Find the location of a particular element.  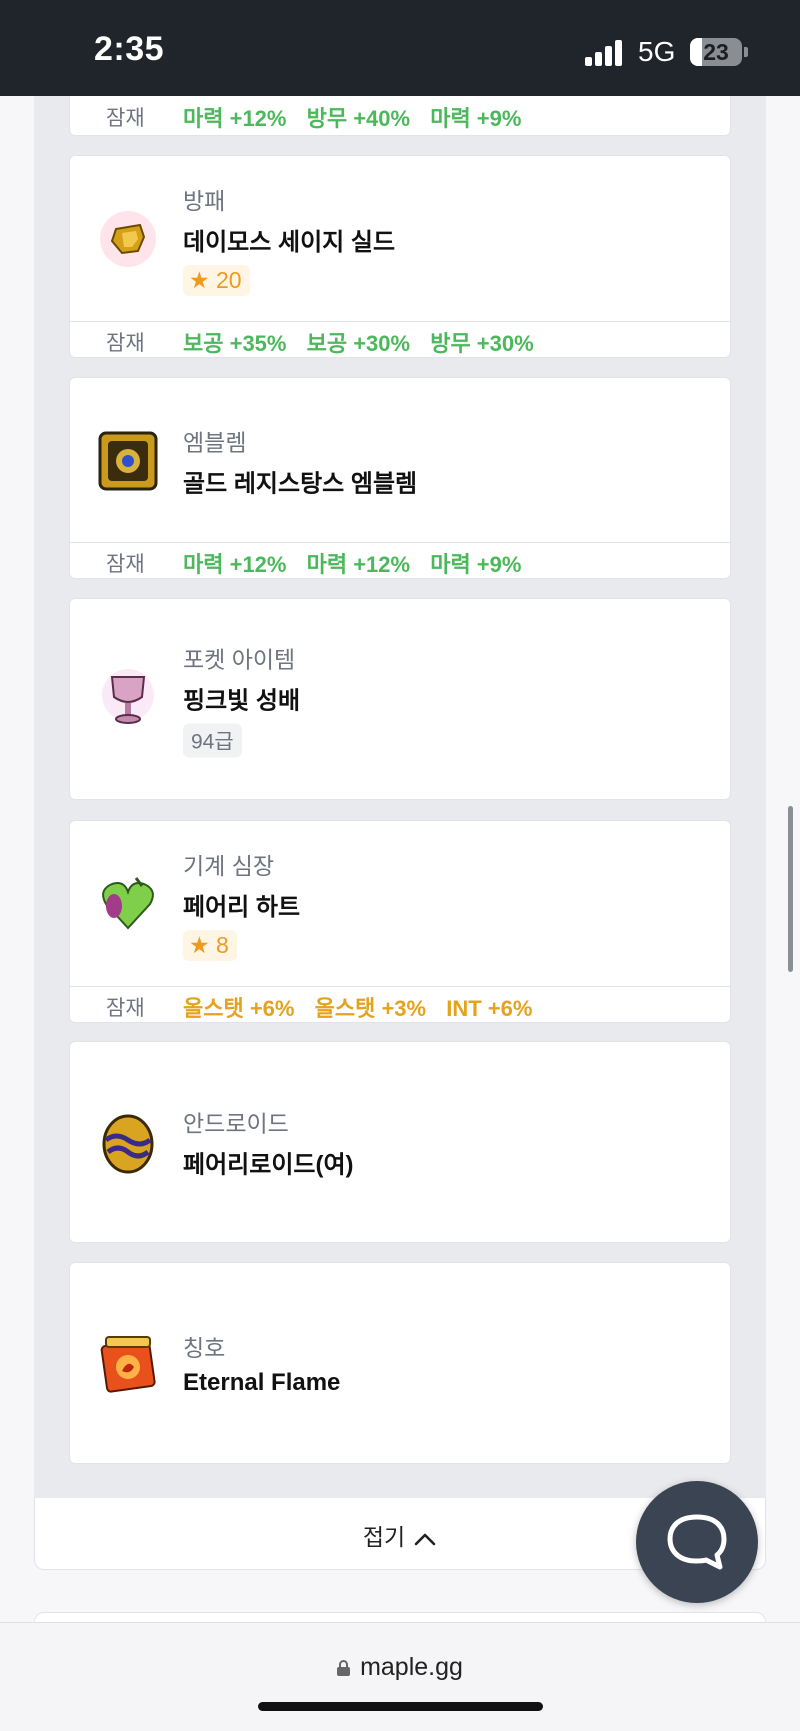

title-medal-icon is located at coordinates (128, 1364).